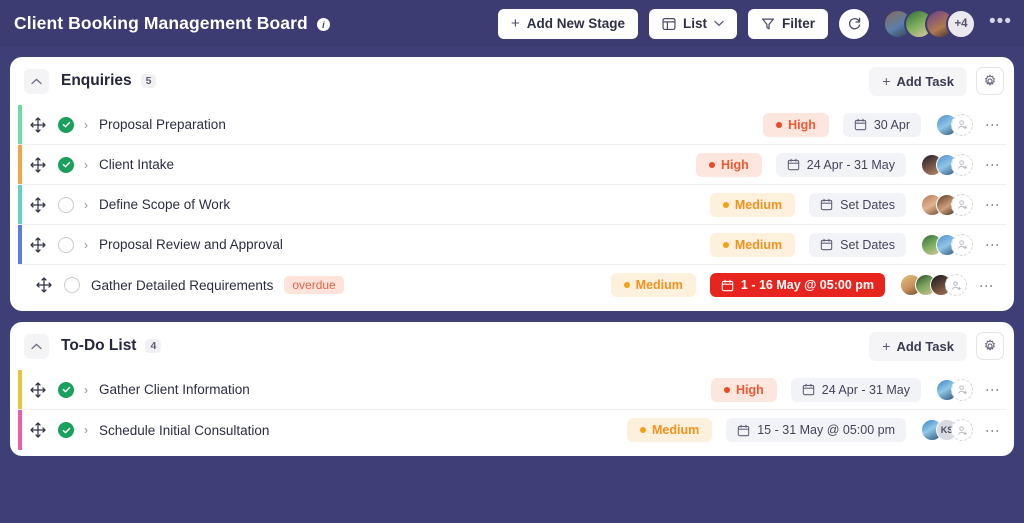  What do you see at coordinates (174, 389) in the screenshot?
I see `task-title: Gather Client Information` at bounding box center [174, 389].